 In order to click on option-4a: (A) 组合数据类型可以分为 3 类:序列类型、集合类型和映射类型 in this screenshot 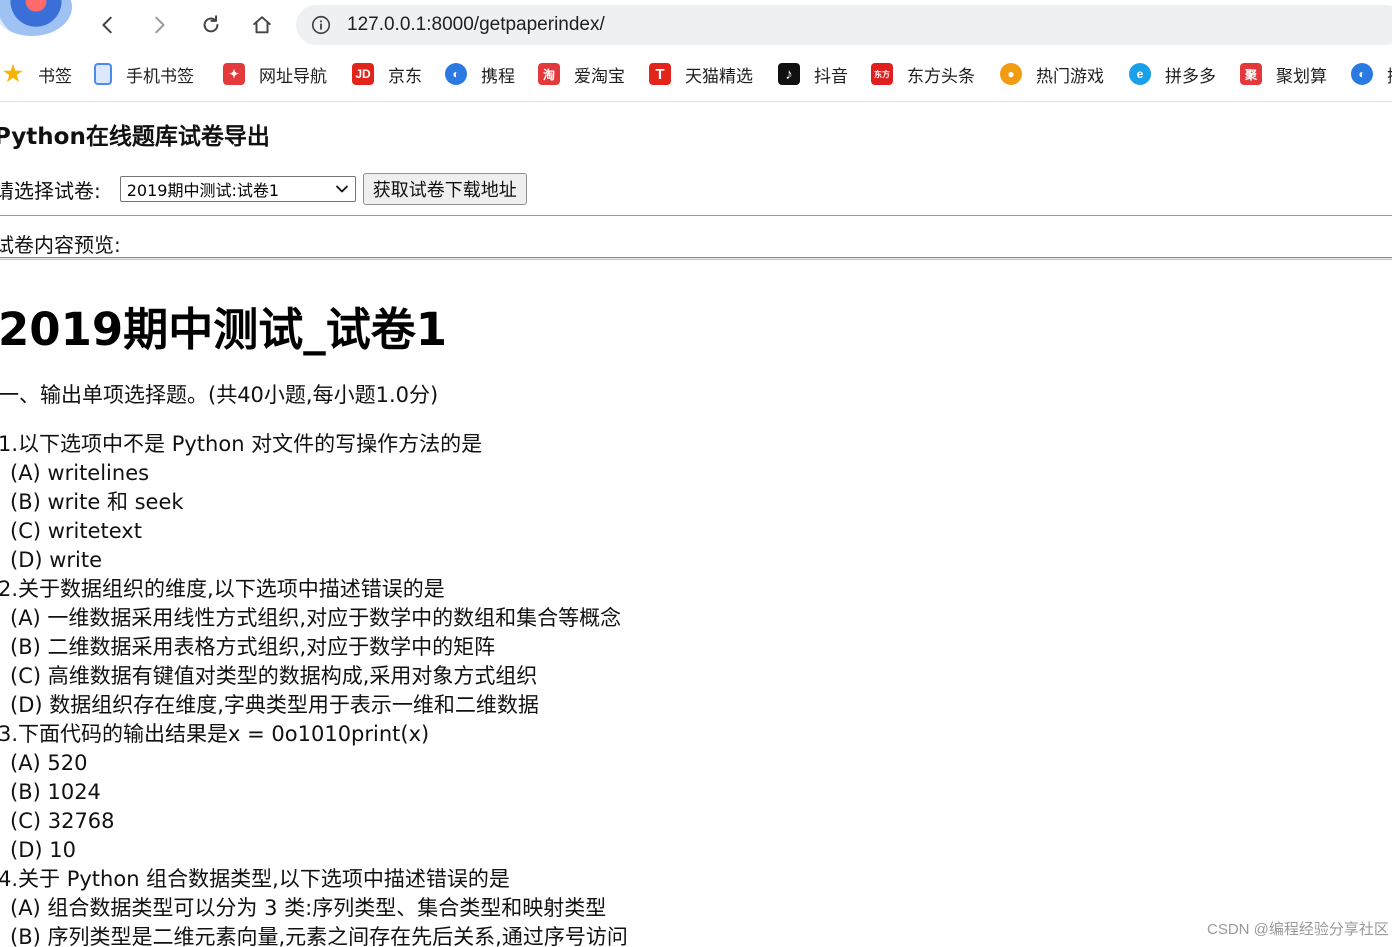, I will do `click(308, 908)`.